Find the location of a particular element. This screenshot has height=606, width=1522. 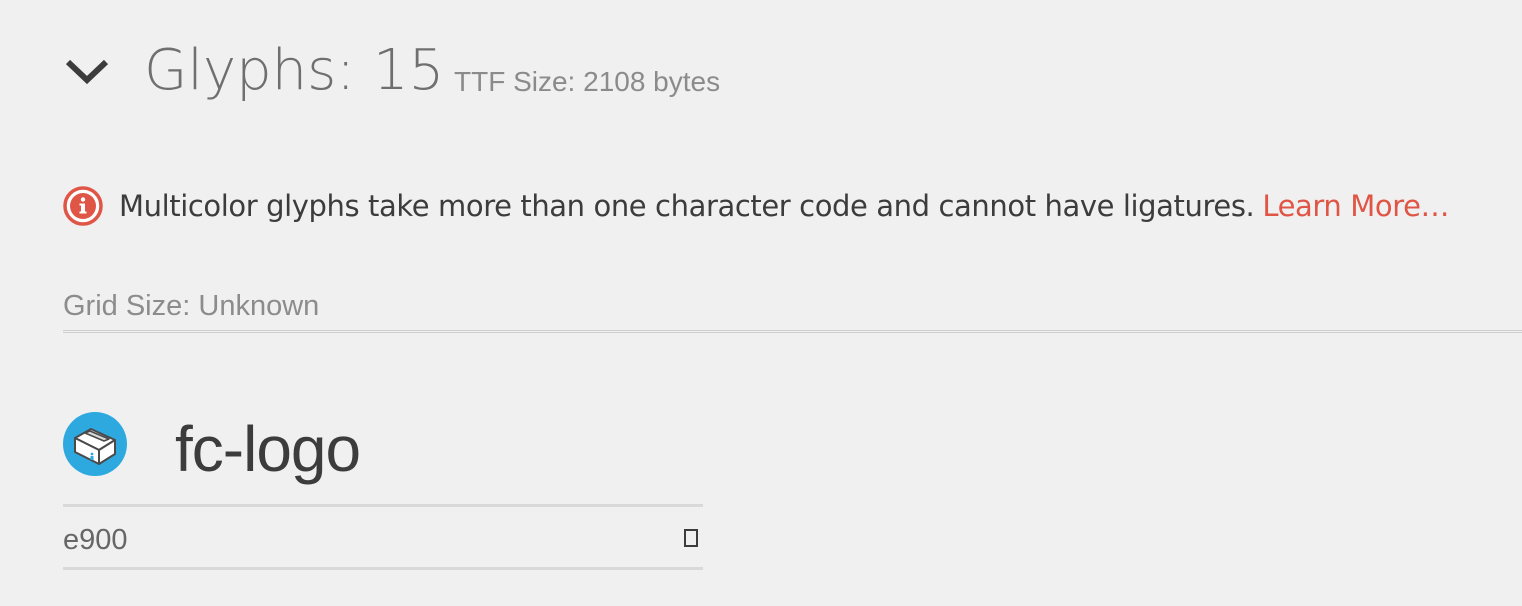

glyph-count-title: Glyphs: 15 is located at coordinates (294, 70).